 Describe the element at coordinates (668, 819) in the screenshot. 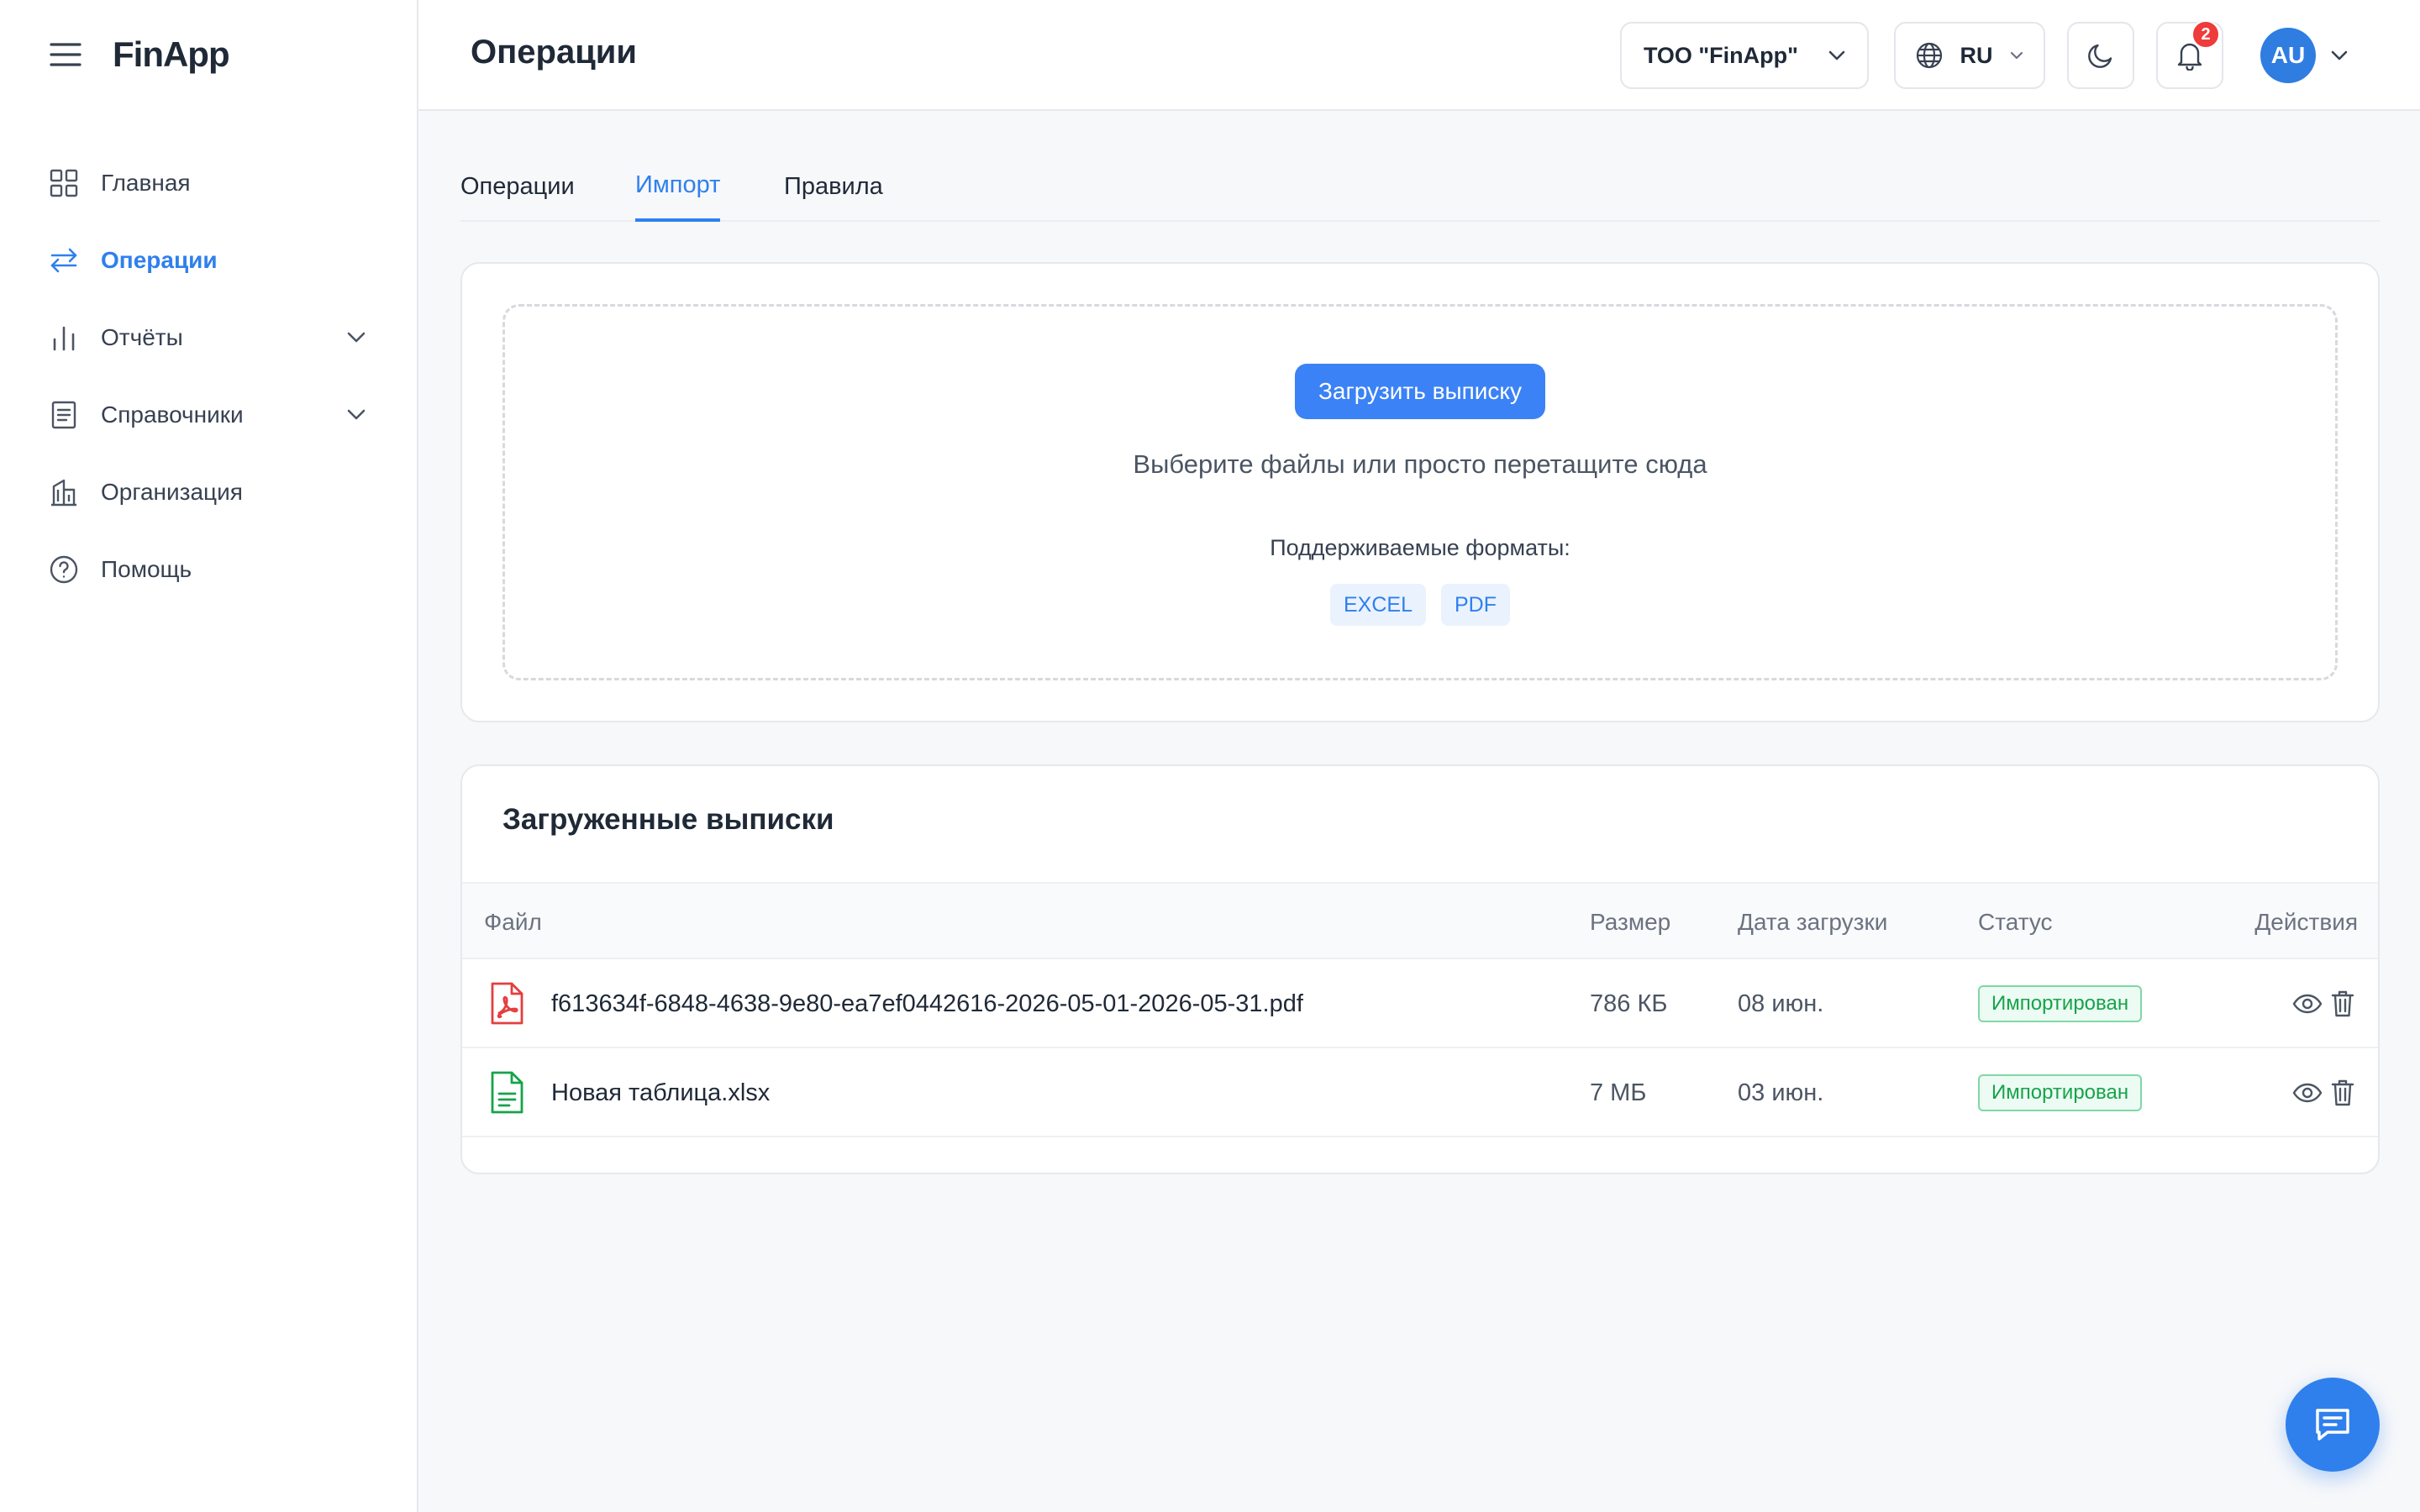

I see `section-title: Загруженные выписки` at that location.